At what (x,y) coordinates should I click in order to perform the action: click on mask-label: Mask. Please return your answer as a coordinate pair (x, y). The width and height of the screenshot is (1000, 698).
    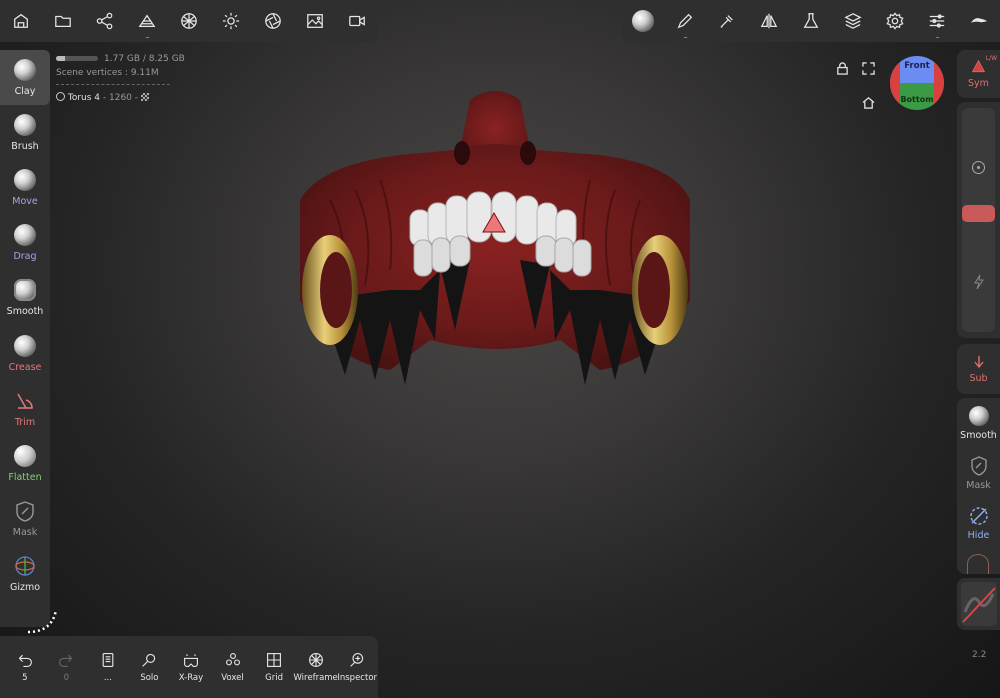
    Looking at the image, I should click on (978, 485).